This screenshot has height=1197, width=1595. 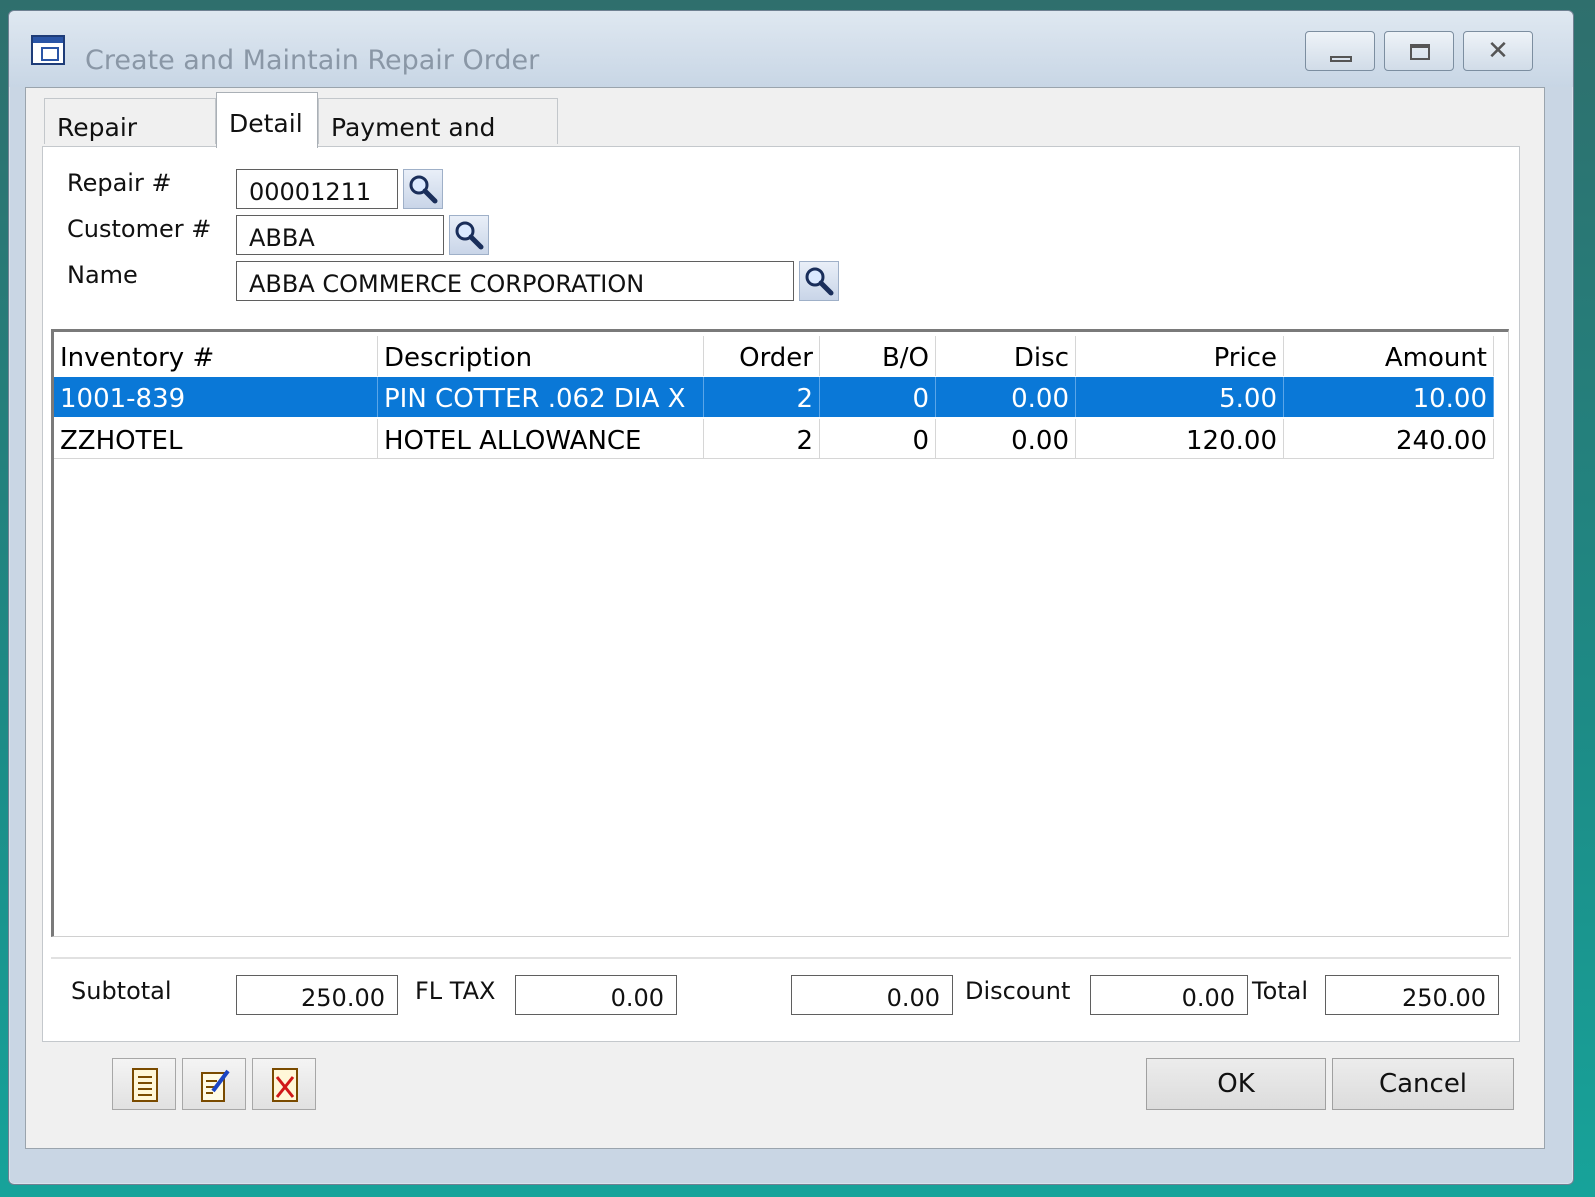 I want to click on tax-label: FL TAX, so click(x=455, y=991).